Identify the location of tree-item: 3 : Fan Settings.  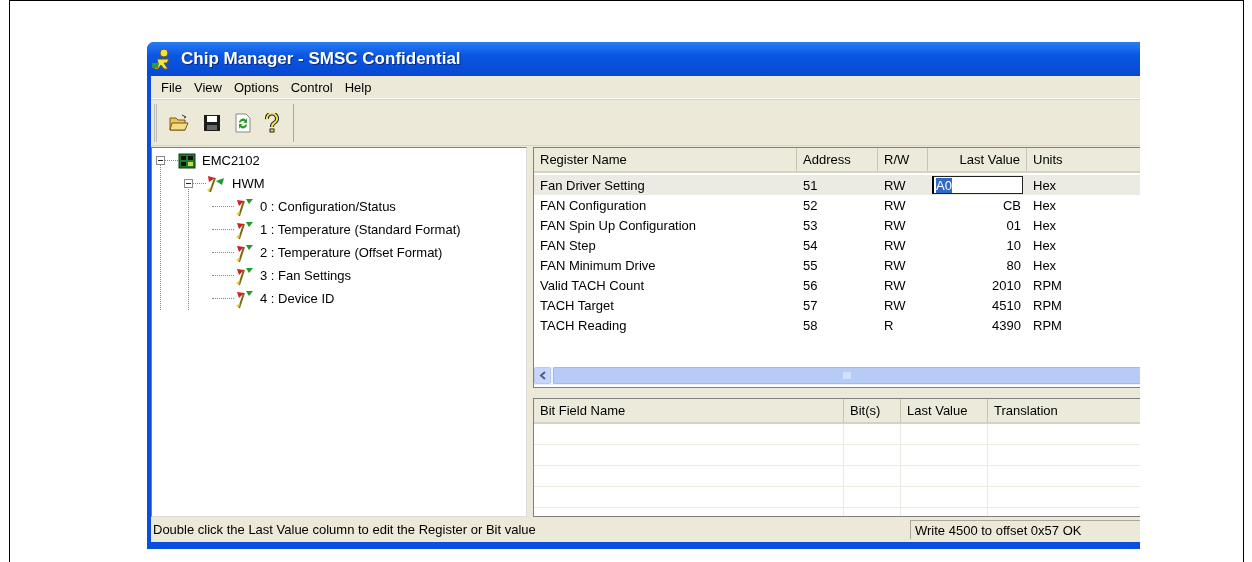
(306, 275).